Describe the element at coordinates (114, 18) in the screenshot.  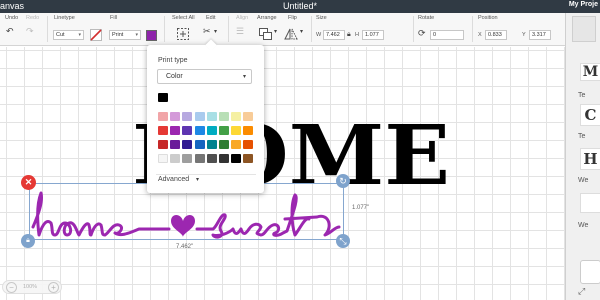
I see `fill-label: Fill` at that location.